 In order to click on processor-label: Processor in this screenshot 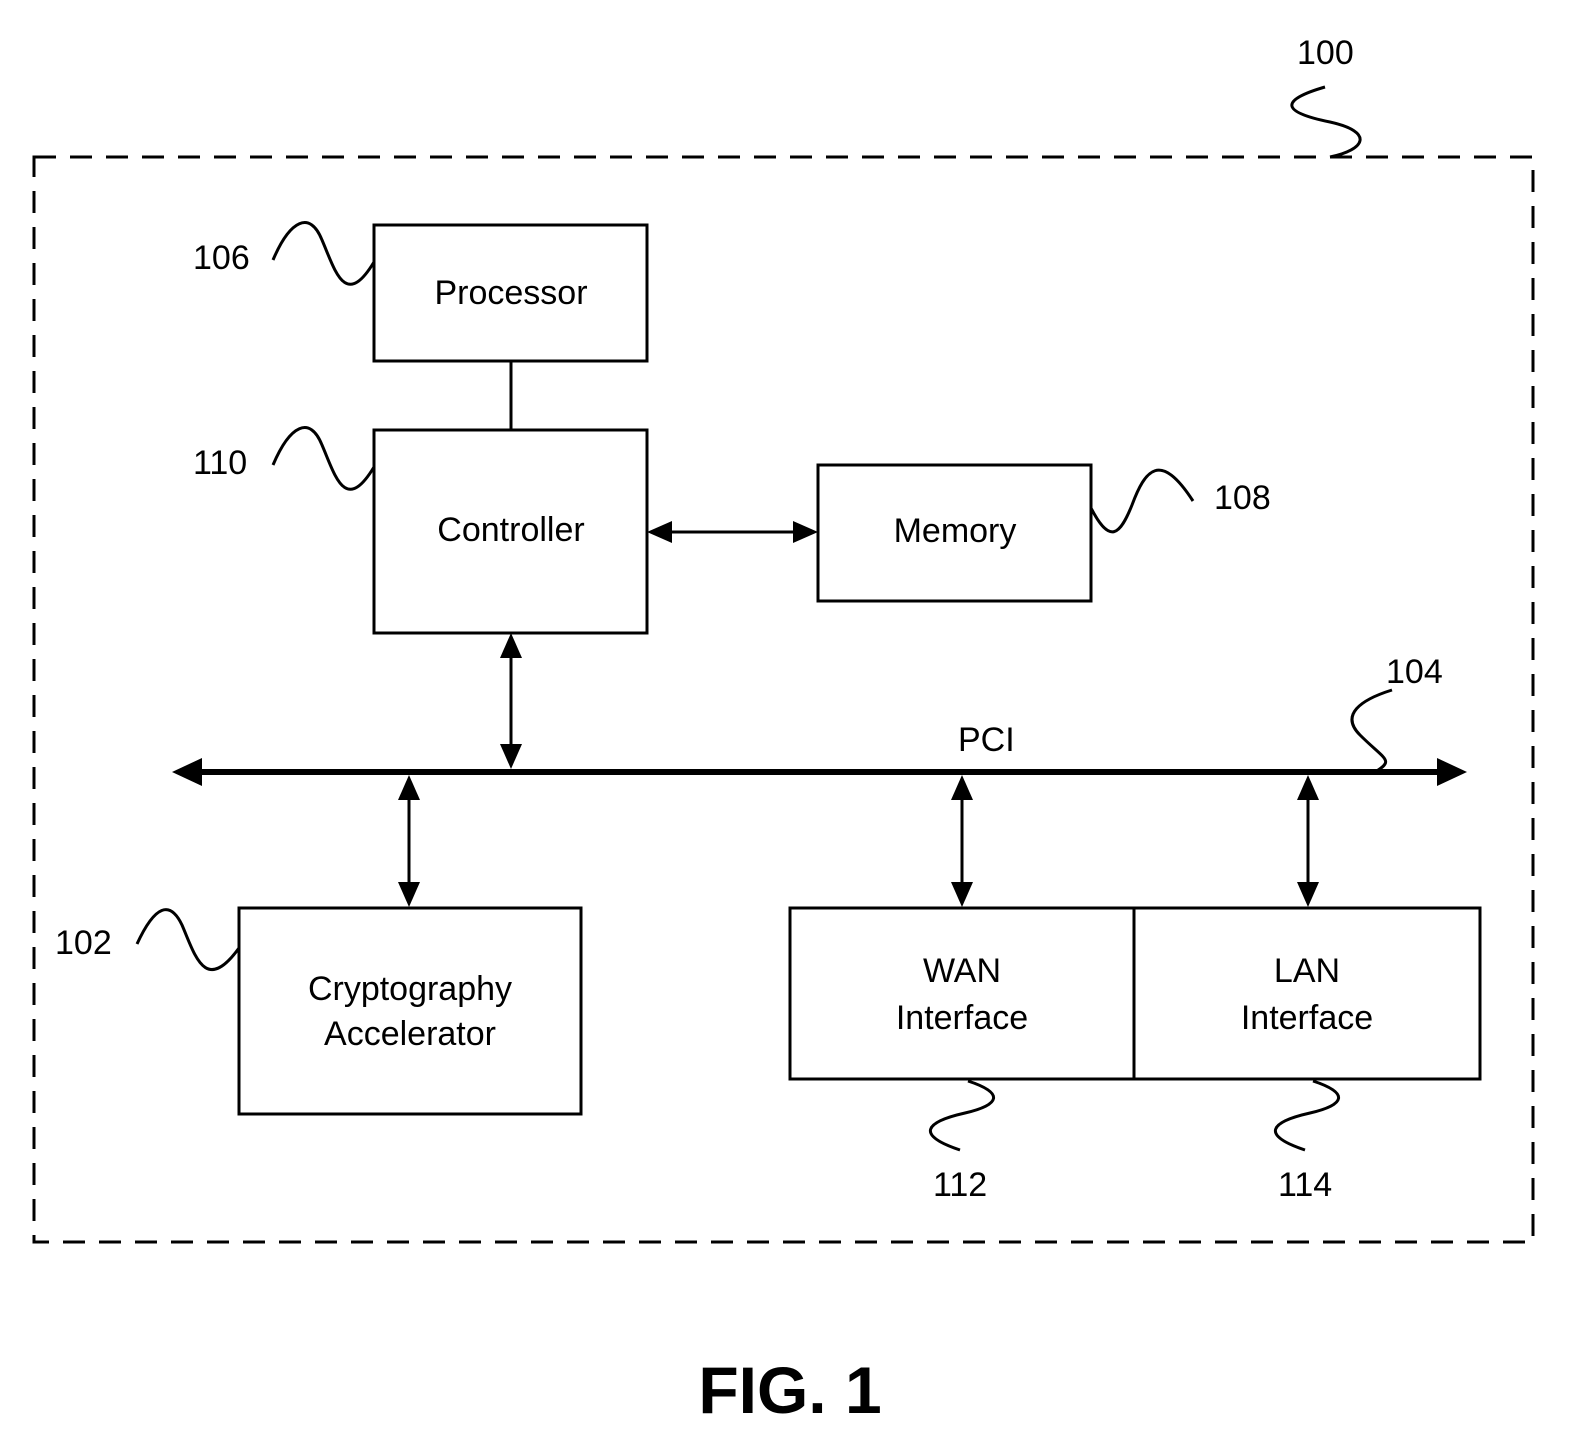, I will do `click(510, 293)`.